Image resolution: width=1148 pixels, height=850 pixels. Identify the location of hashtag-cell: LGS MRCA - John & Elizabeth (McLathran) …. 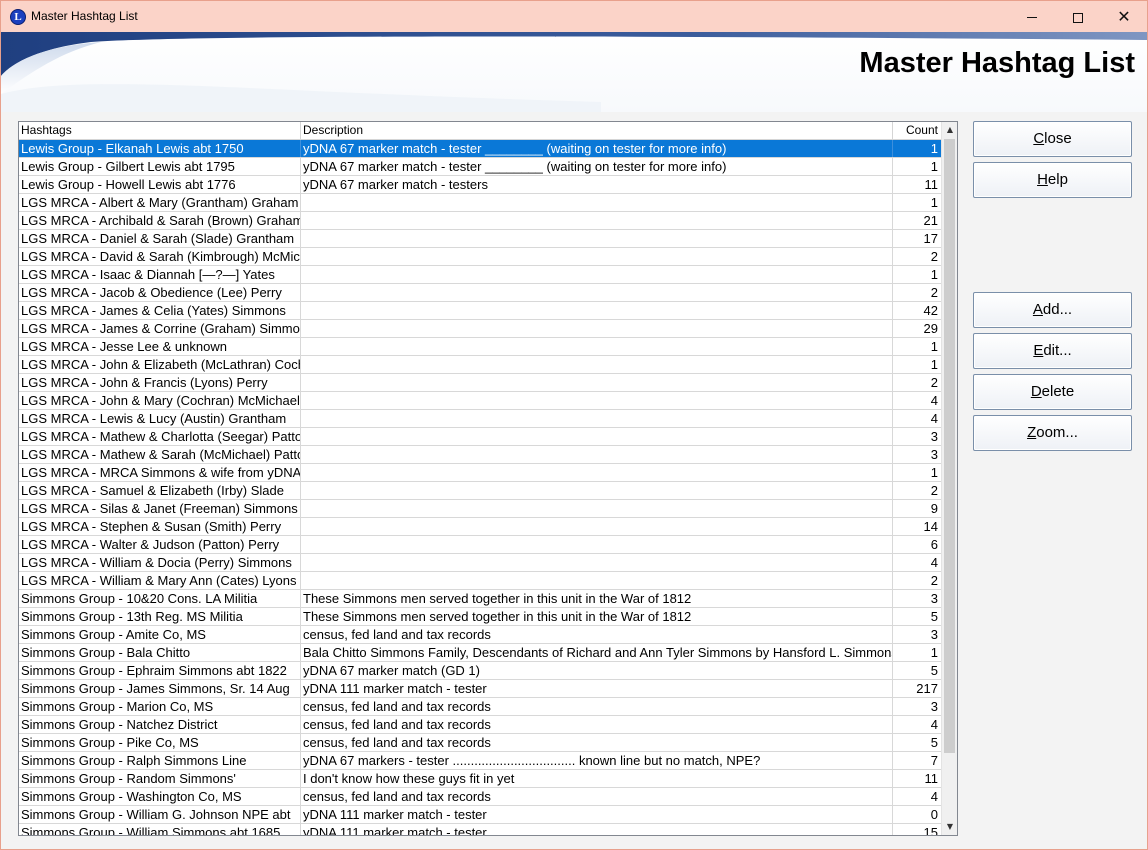
(161, 364).